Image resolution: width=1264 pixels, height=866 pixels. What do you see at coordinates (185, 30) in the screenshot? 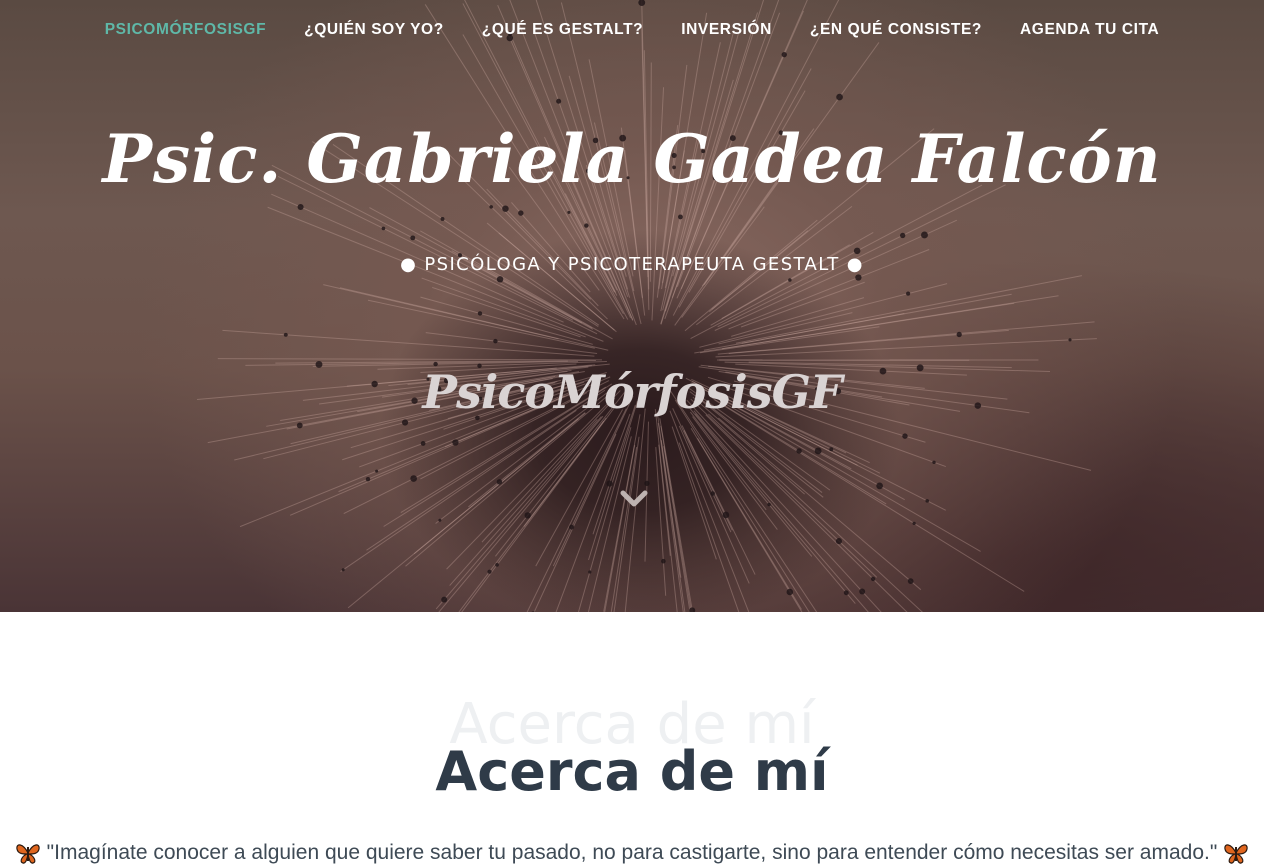
I see `nav-brand-link: PSICOMÓRFOSISGF` at bounding box center [185, 30].